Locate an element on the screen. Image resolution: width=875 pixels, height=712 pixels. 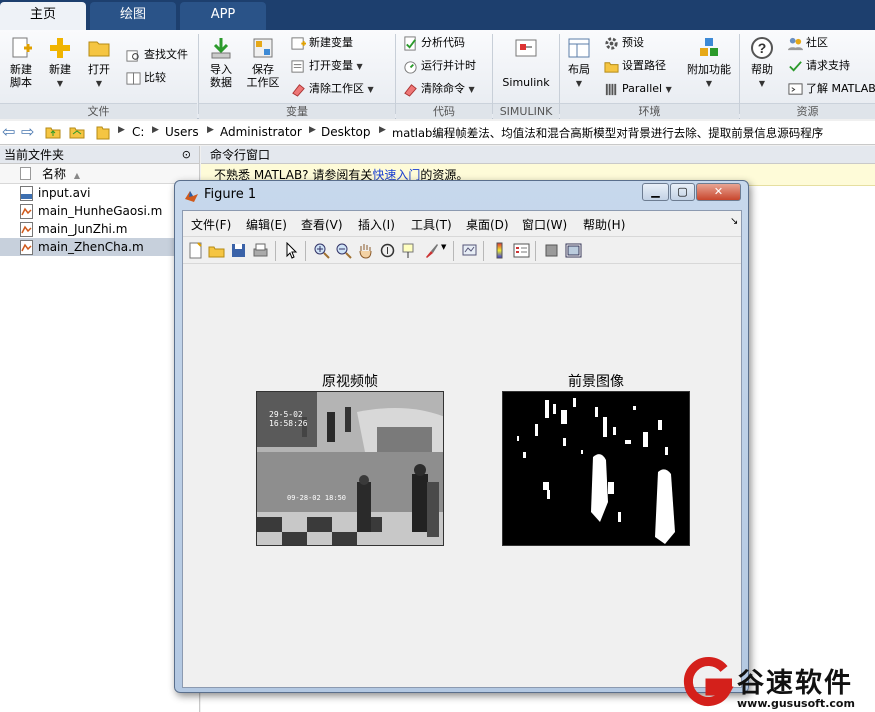
analyze-code-button: 分析代码 is located at coordinates (434, 43).